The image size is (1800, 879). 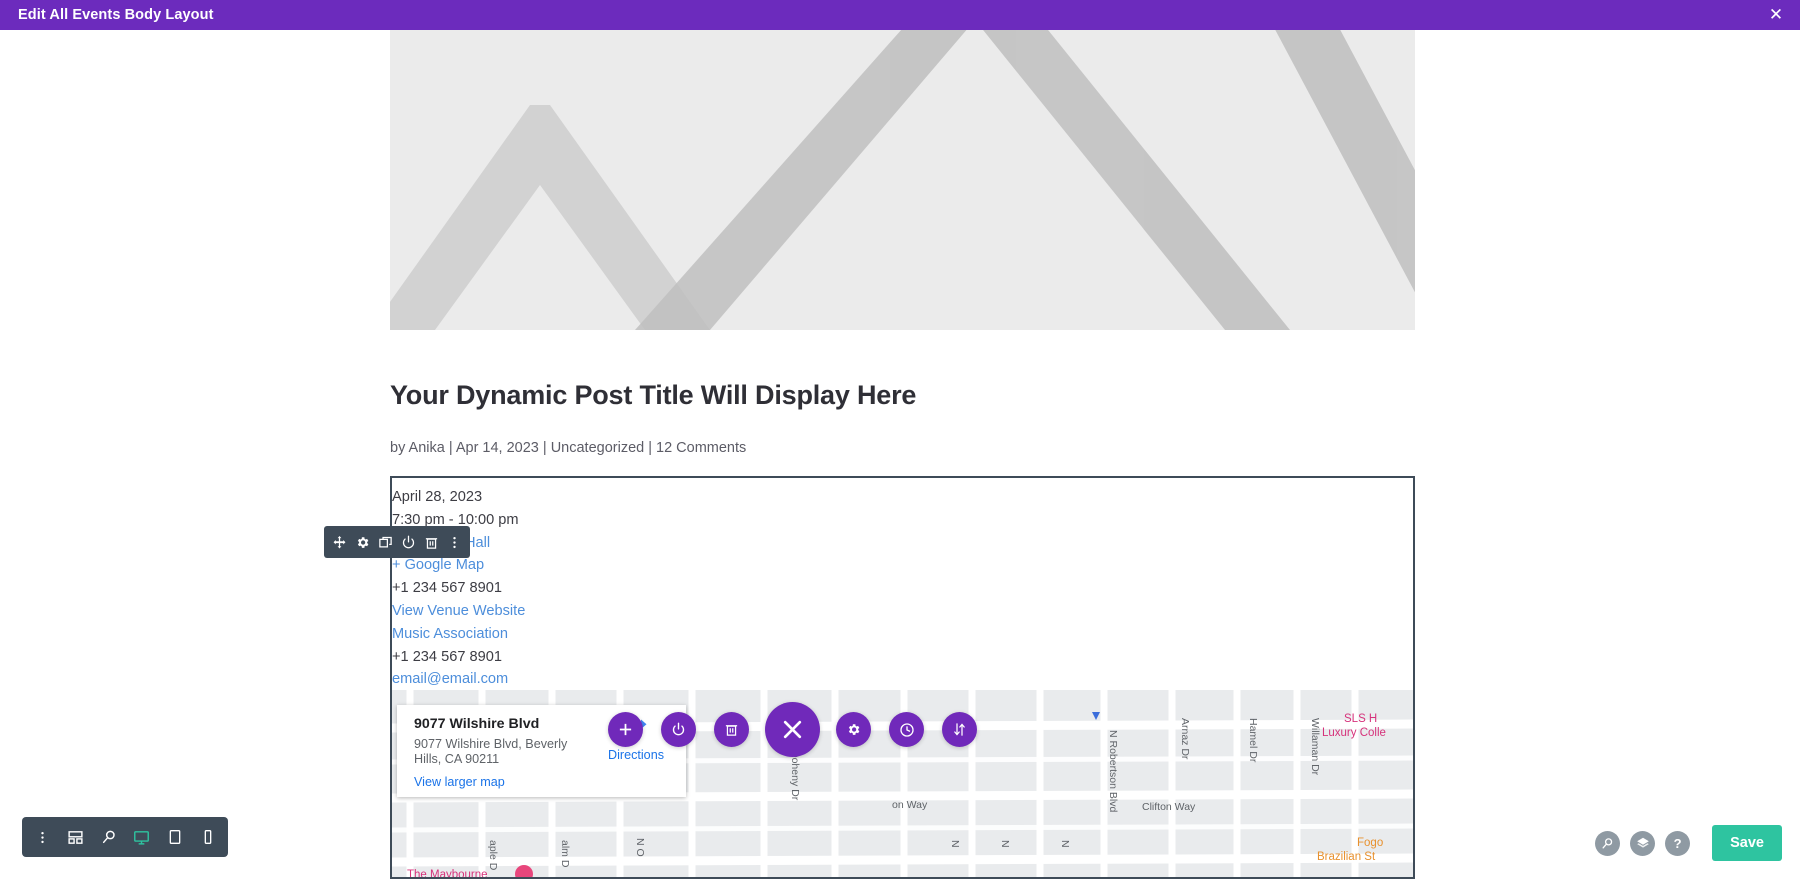 What do you see at coordinates (1370, 843) in the screenshot?
I see `svg-text: Fogo` at bounding box center [1370, 843].